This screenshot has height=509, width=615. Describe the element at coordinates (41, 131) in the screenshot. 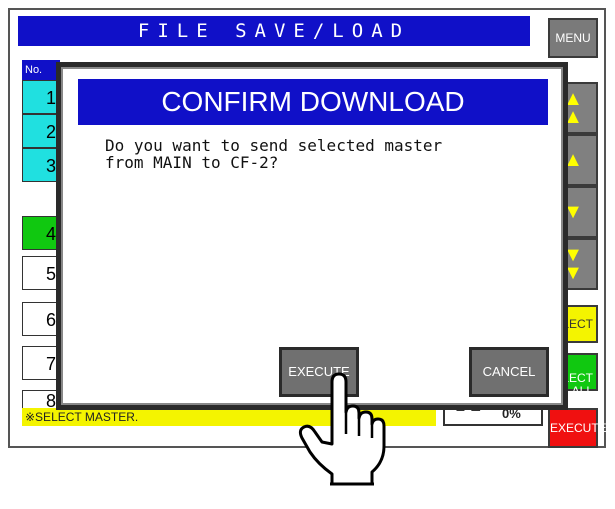

I see `list-row-2: 2` at that location.